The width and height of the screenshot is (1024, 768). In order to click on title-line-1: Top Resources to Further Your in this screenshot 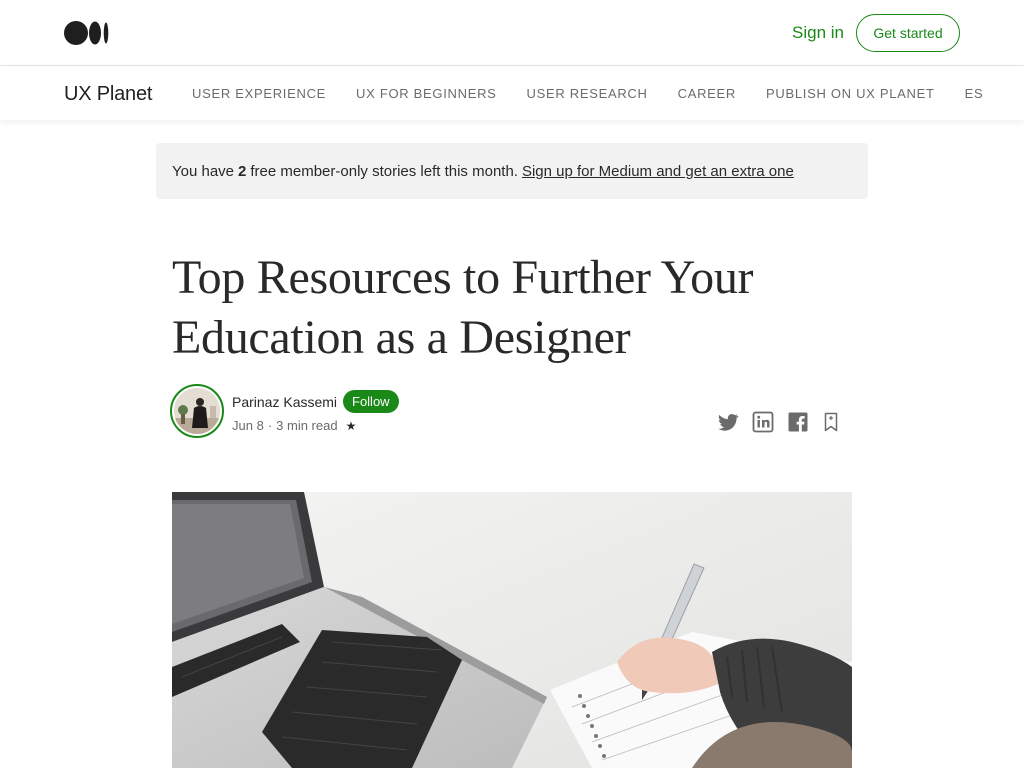, I will do `click(463, 277)`.